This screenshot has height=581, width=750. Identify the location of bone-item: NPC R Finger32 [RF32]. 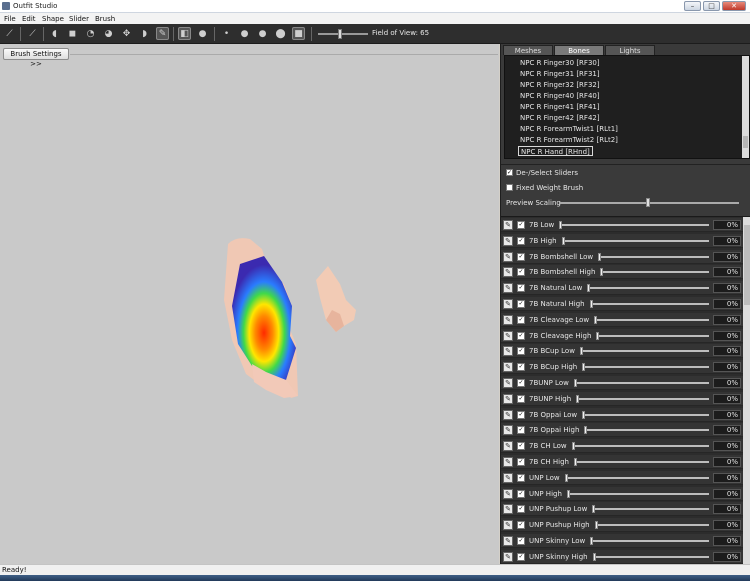
(560, 85).